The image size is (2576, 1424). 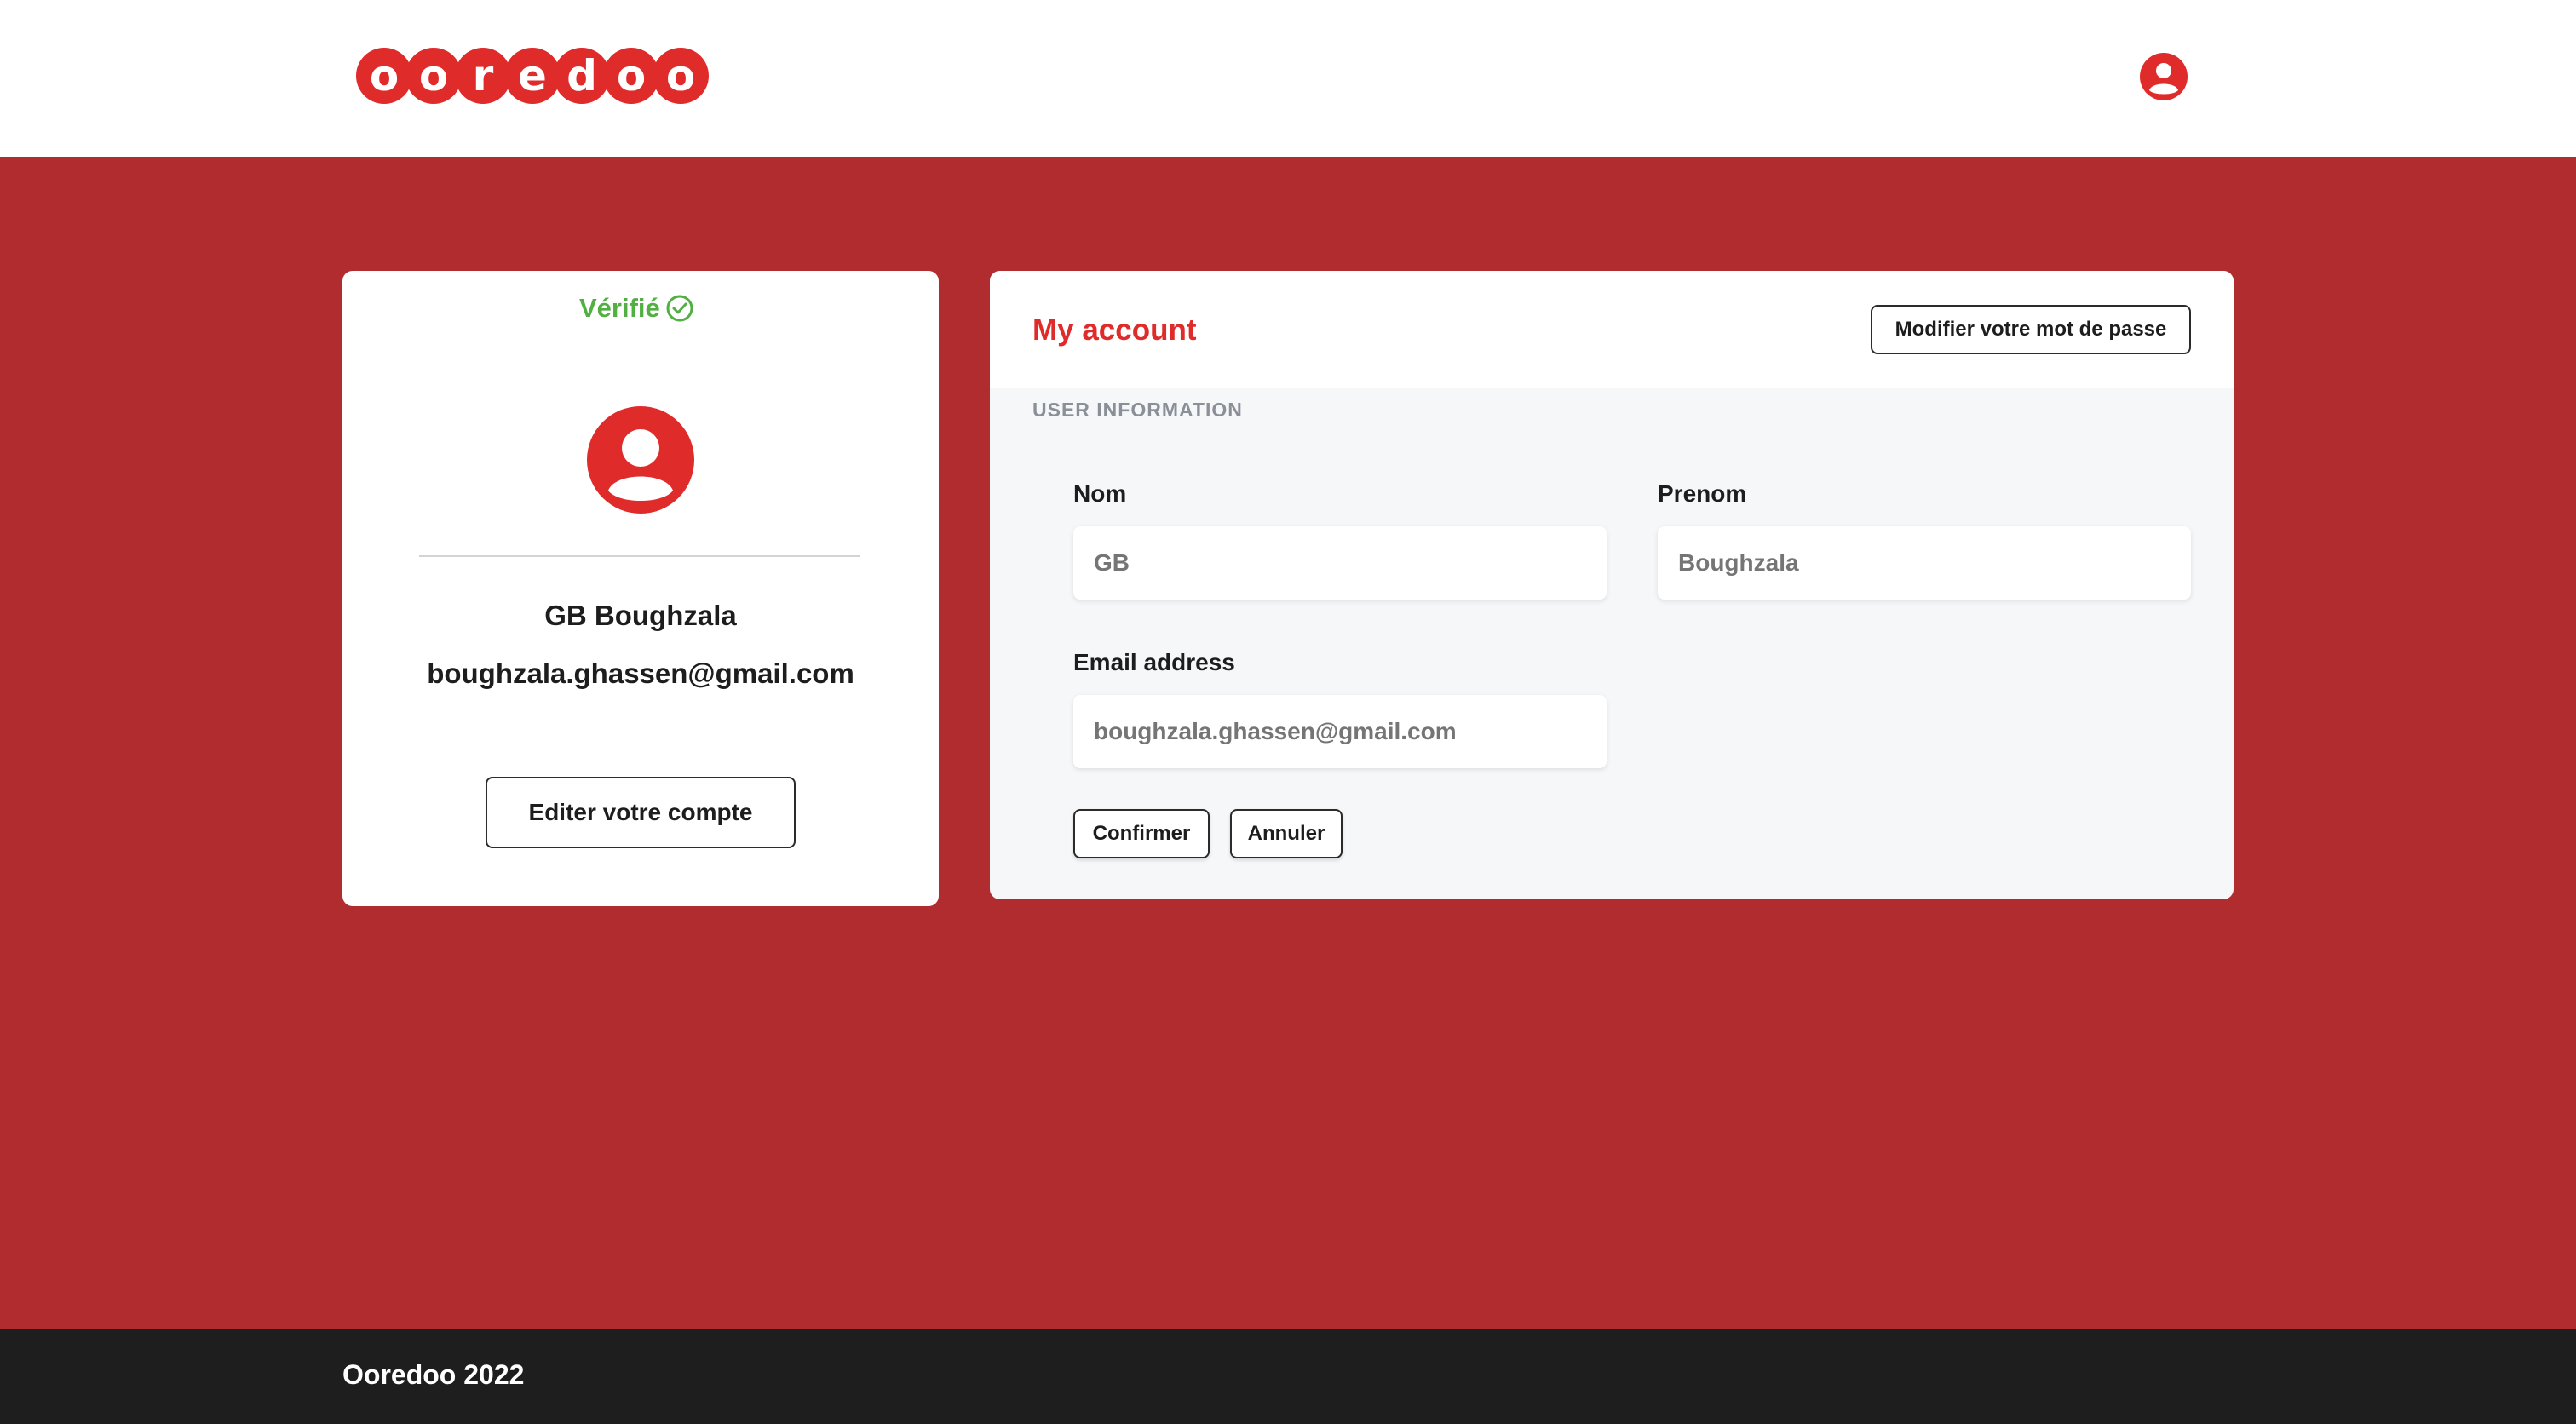 What do you see at coordinates (483, 76) in the screenshot?
I see `logo-letter: r` at bounding box center [483, 76].